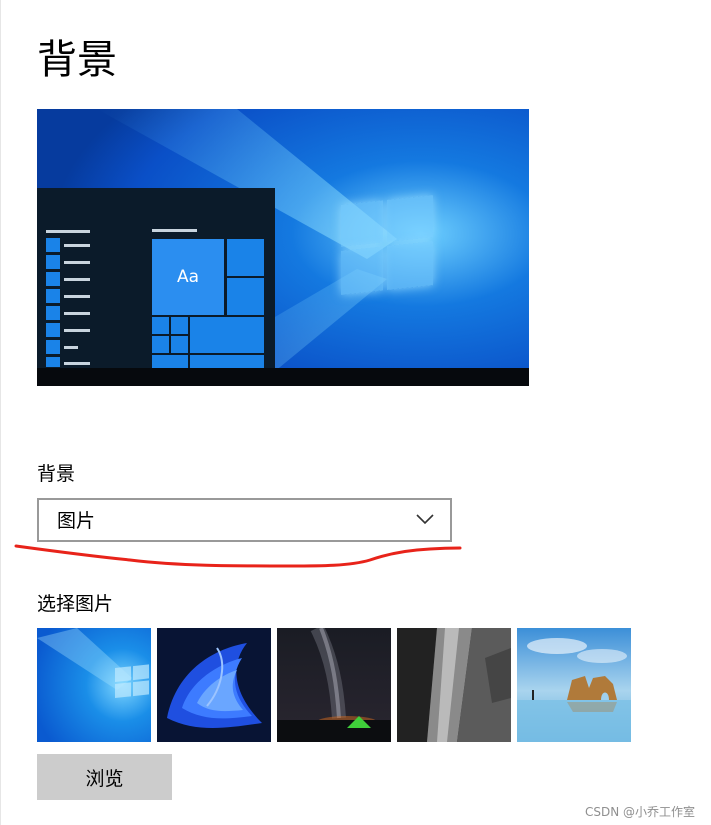  What do you see at coordinates (75, 604) in the screenshot?
I see `choose-picture-label: 选择图片` at bounding box center [75, 604].